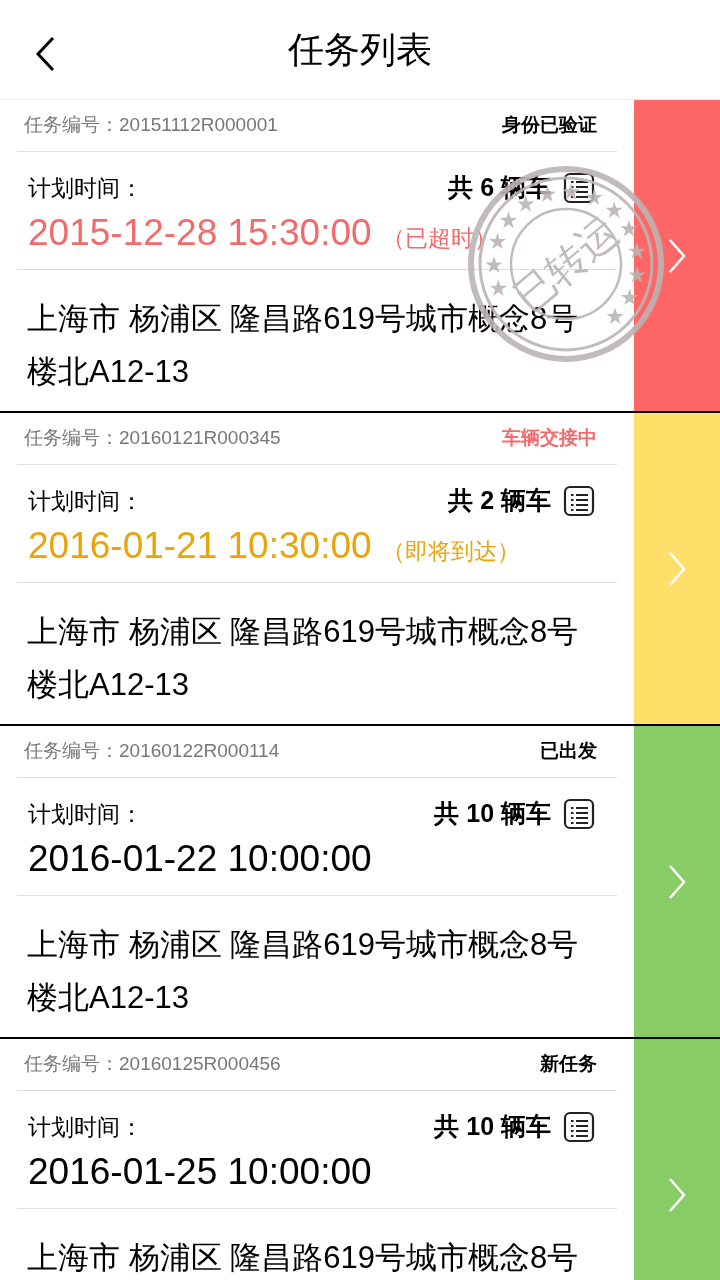  I want to click on planned-datetime: 2016-01-22 10:00:00, so click(200, 859).